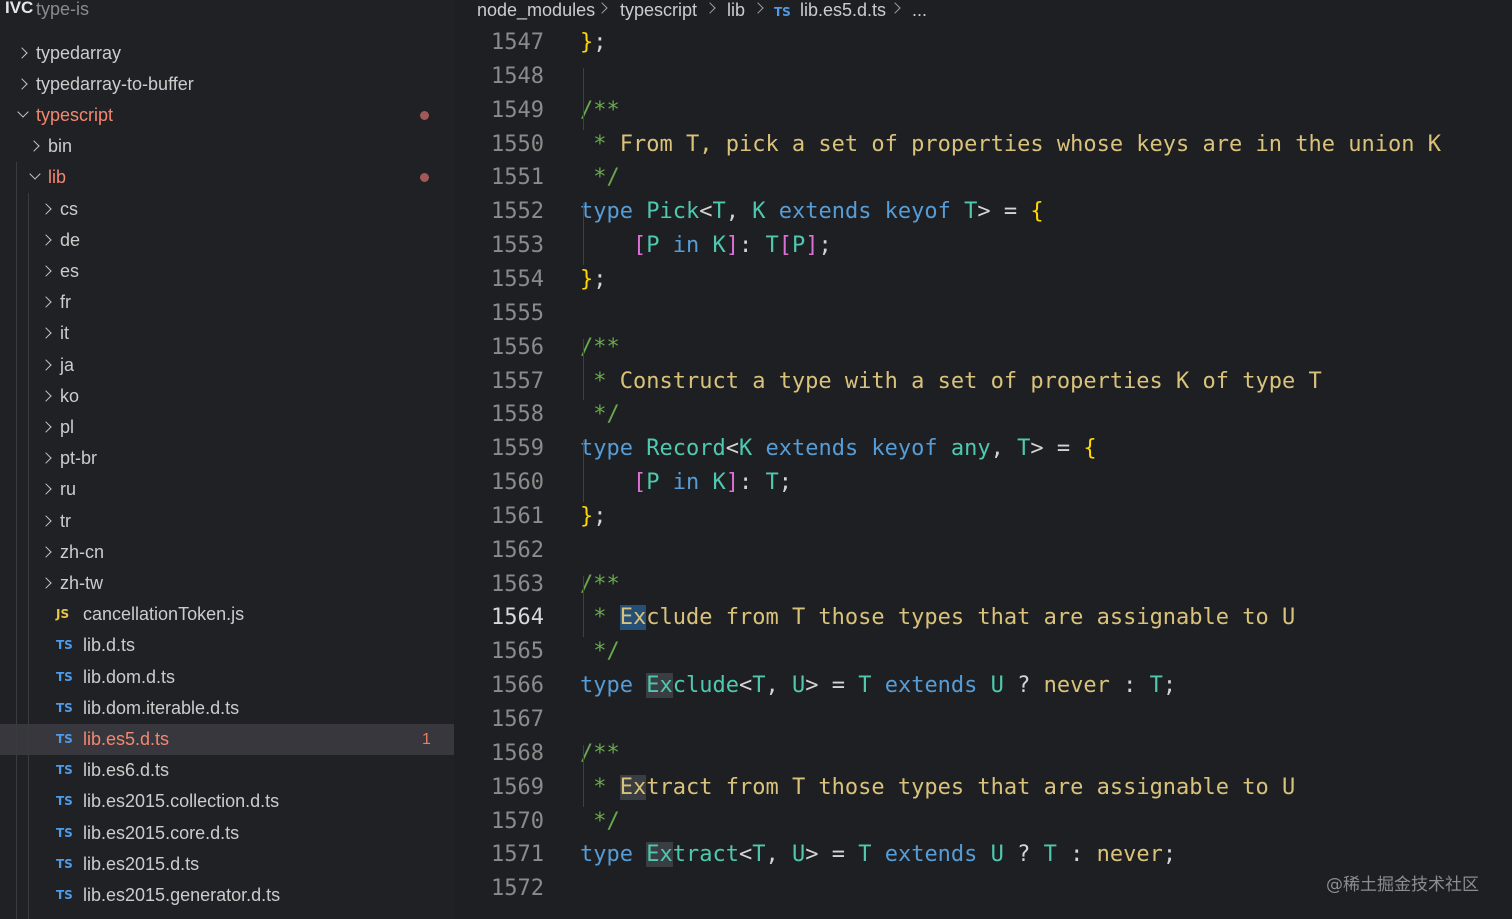 The image size is (1512, 919). What do you see at coordinates (79, 52) in the screenshot?
I see `tree-item-label: typedarray` at bounding box center [79, 52].